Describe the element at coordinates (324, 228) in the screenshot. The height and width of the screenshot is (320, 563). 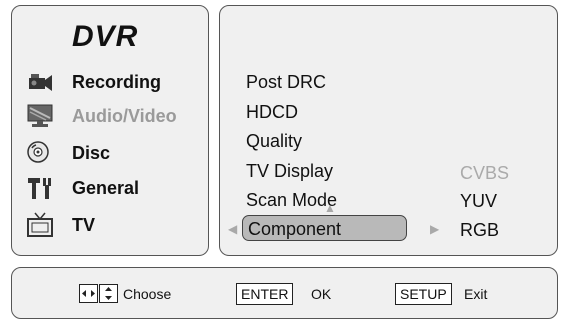
I see `menu-item-component: Component` at that location.